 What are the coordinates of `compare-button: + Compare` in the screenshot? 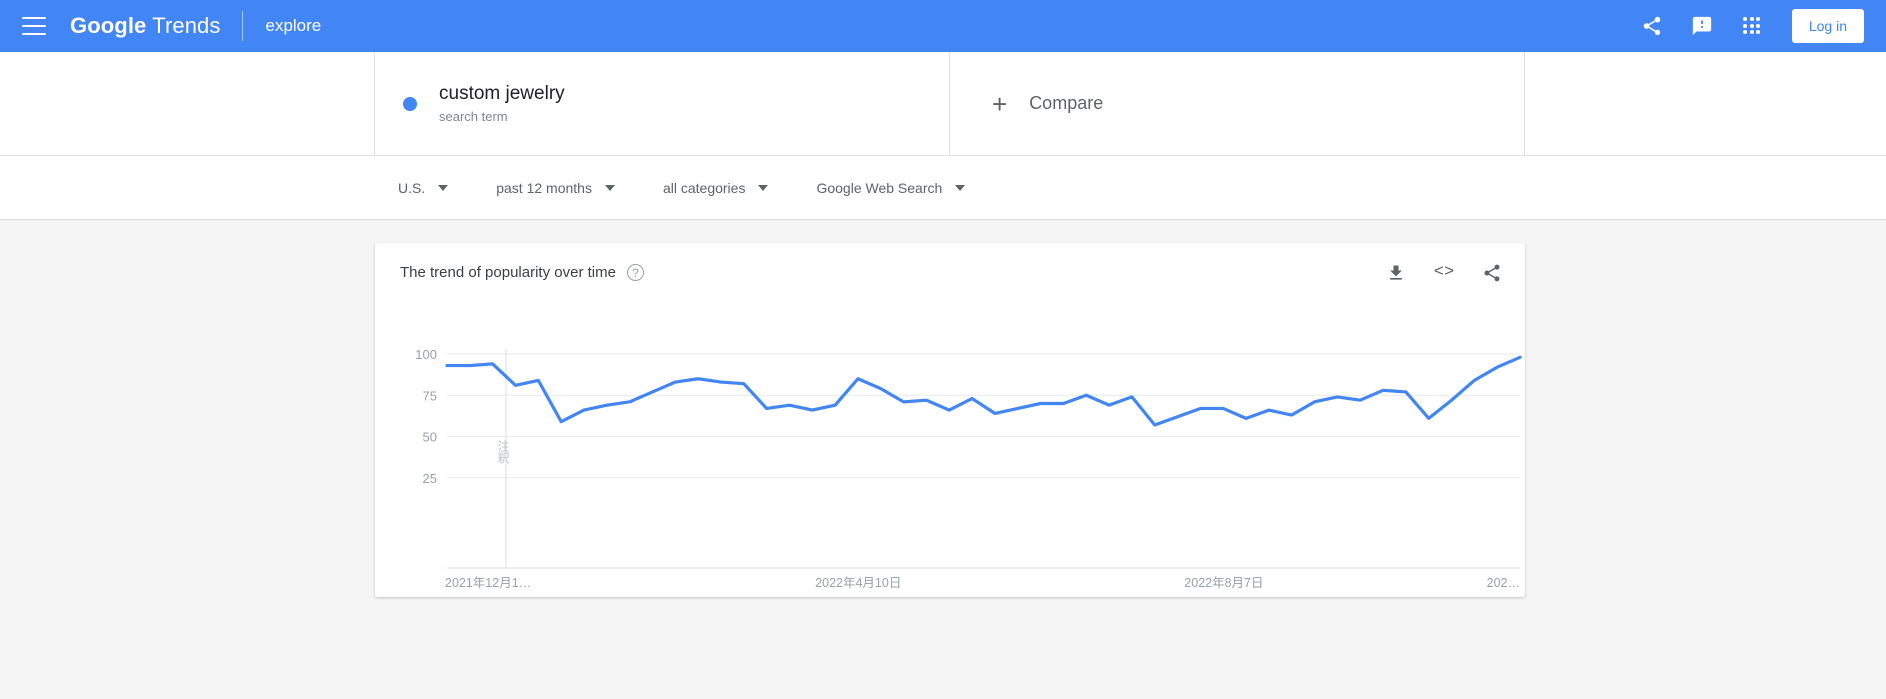 It's located at (1237, 103).